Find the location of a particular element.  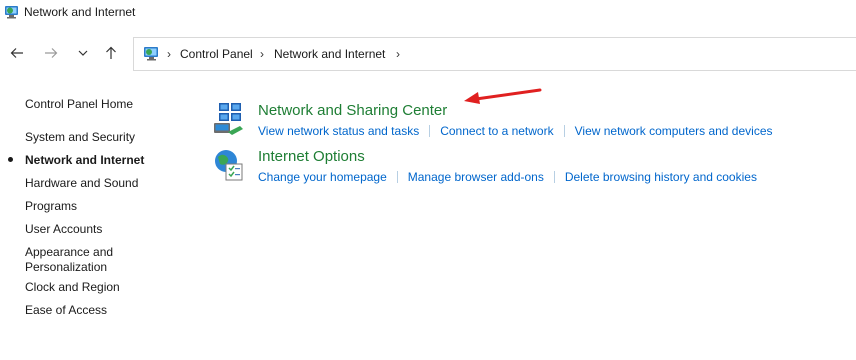

internet-options-link: Internet Options is located at coordinates (311, 156).